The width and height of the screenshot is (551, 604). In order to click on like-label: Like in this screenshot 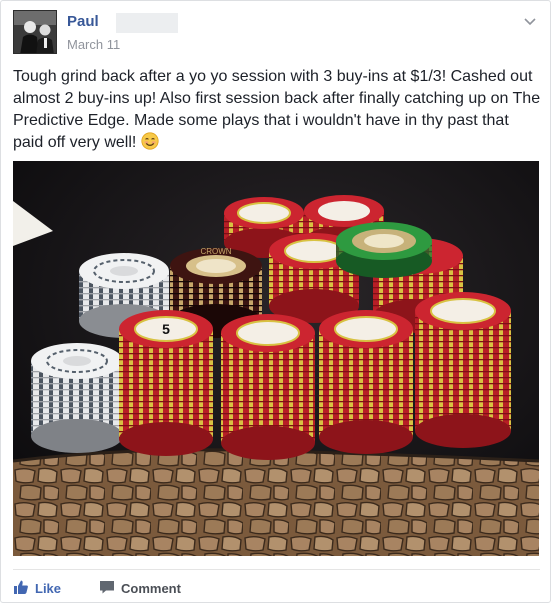, I will do `click(48, 588)`.